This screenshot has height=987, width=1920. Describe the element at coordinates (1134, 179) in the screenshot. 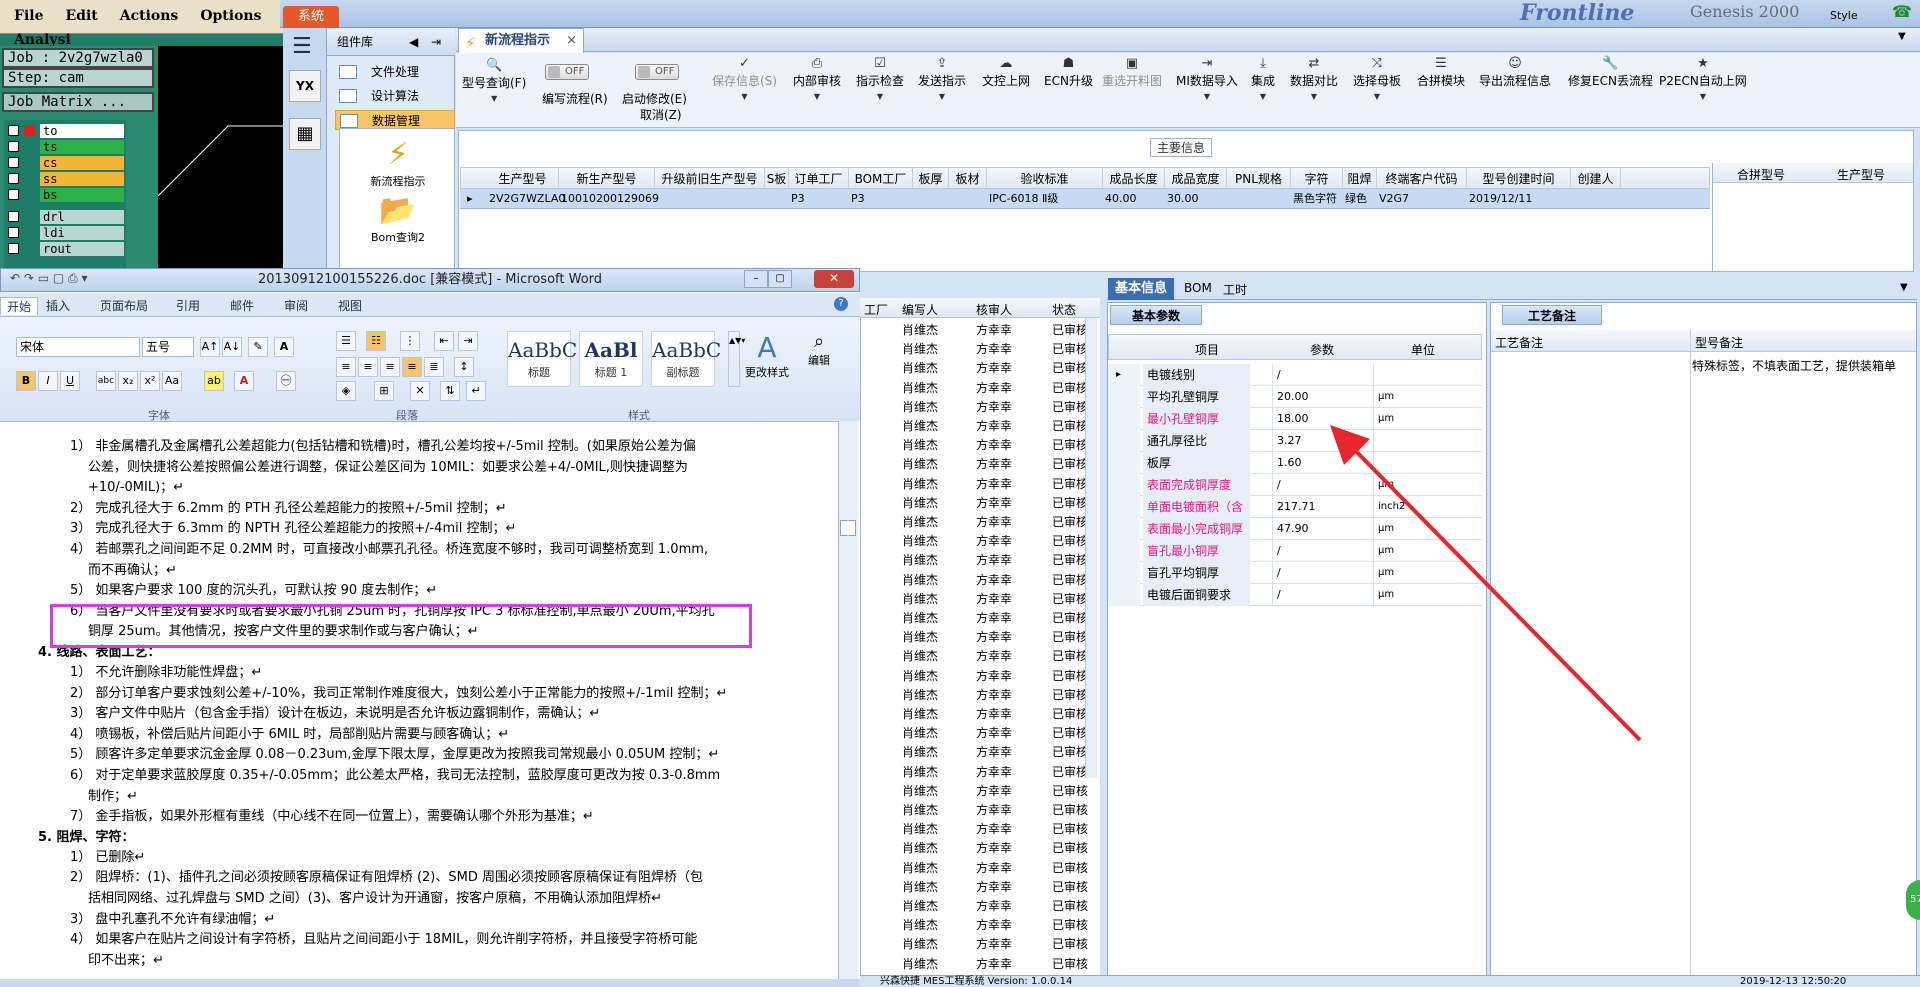

I see `col-header: 成品长度` at that location.